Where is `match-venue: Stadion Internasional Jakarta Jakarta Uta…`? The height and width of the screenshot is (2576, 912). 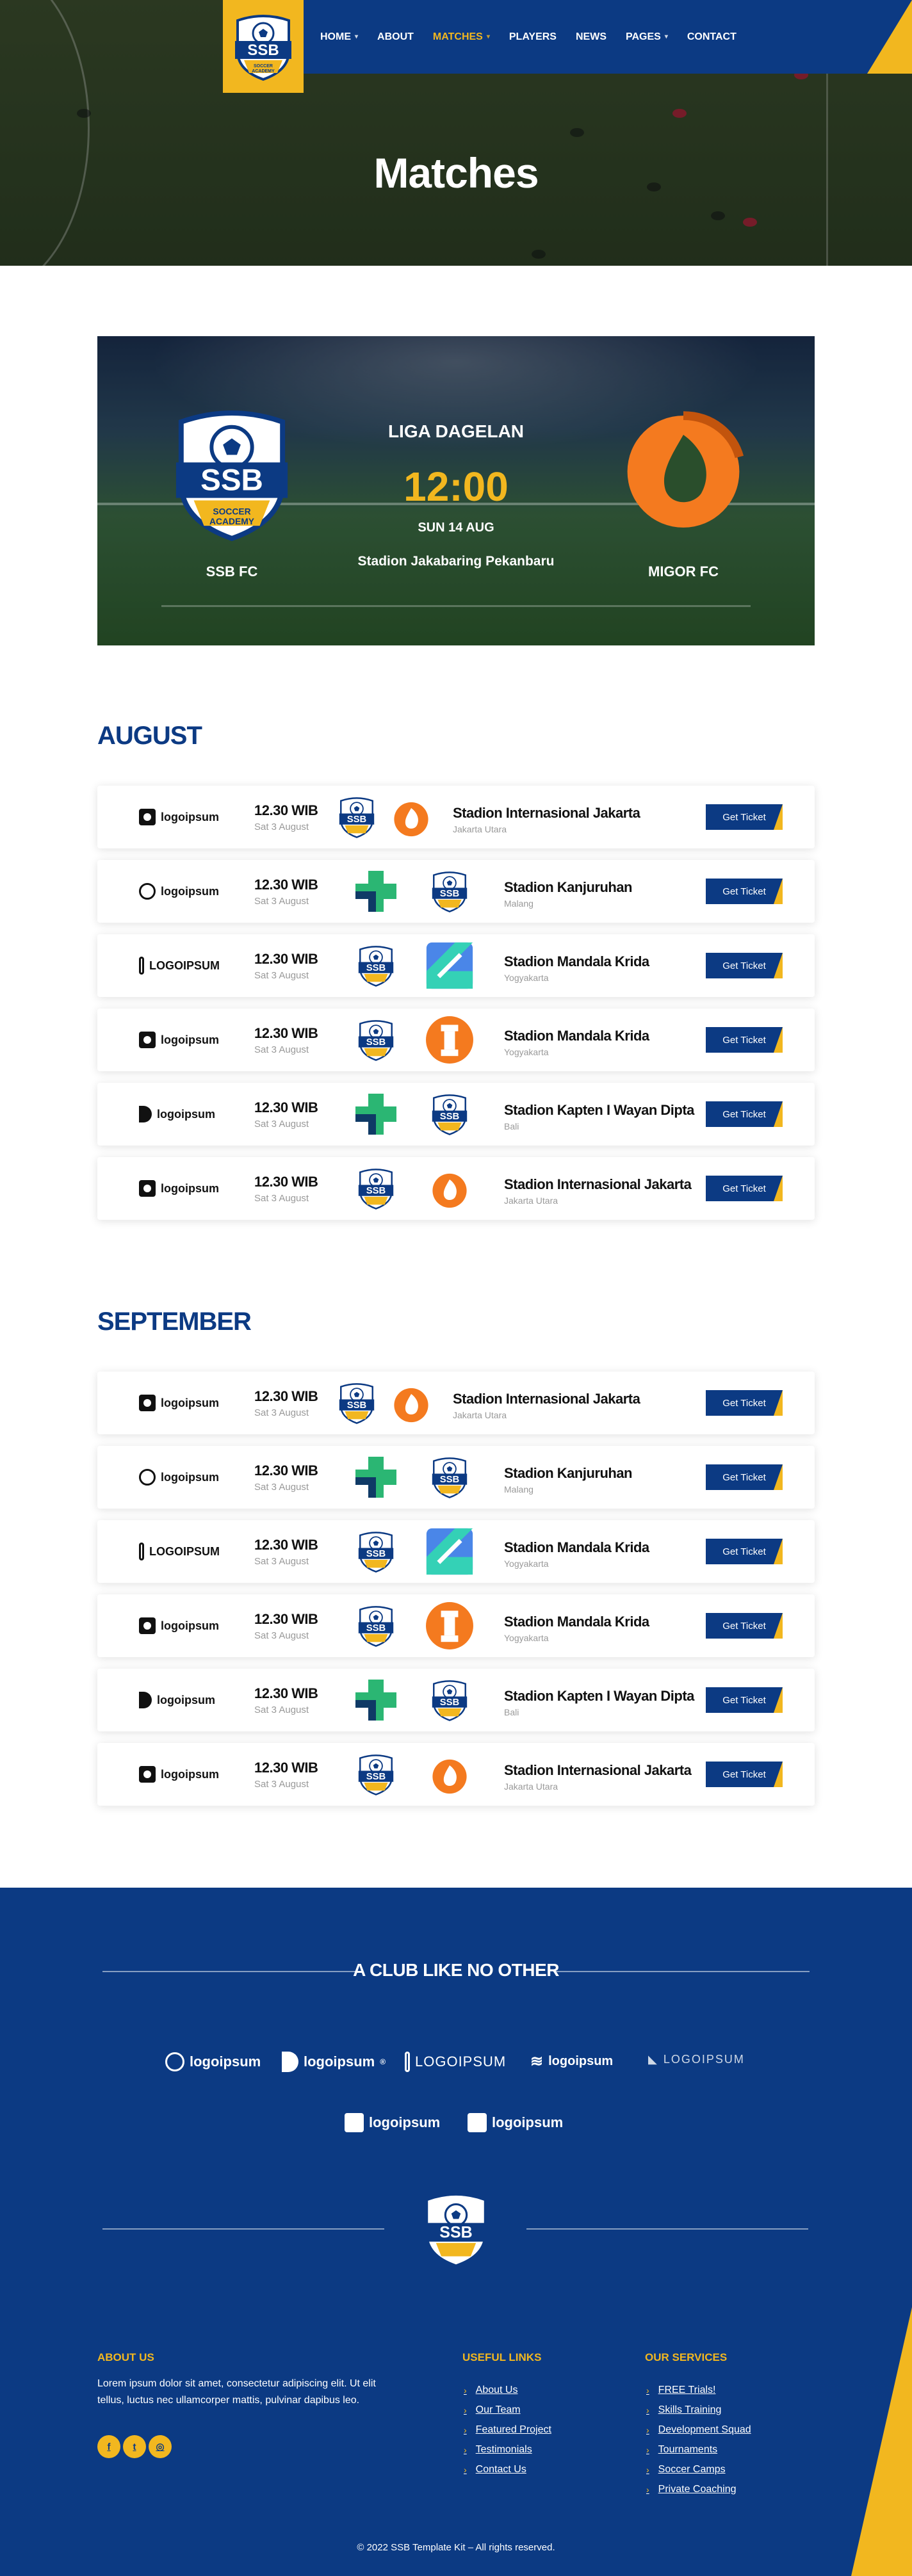
match-venue: Stadion Internasional Jakarta Jakarta Uta… is located at coordinates (546, 819).